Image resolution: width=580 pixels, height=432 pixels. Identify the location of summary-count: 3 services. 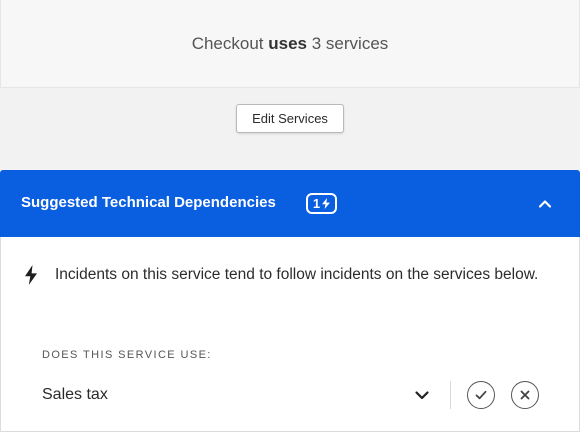
(350, 43).